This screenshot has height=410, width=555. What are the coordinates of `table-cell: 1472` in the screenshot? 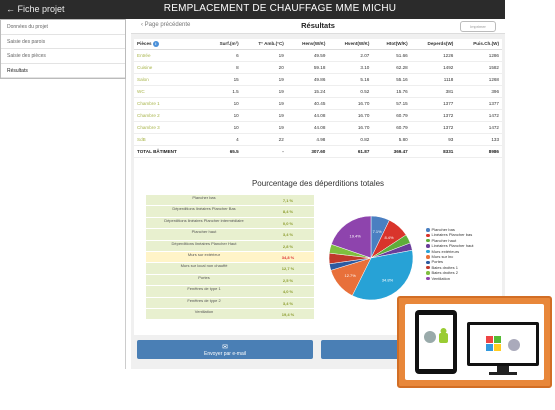 It's located at (479, 127).